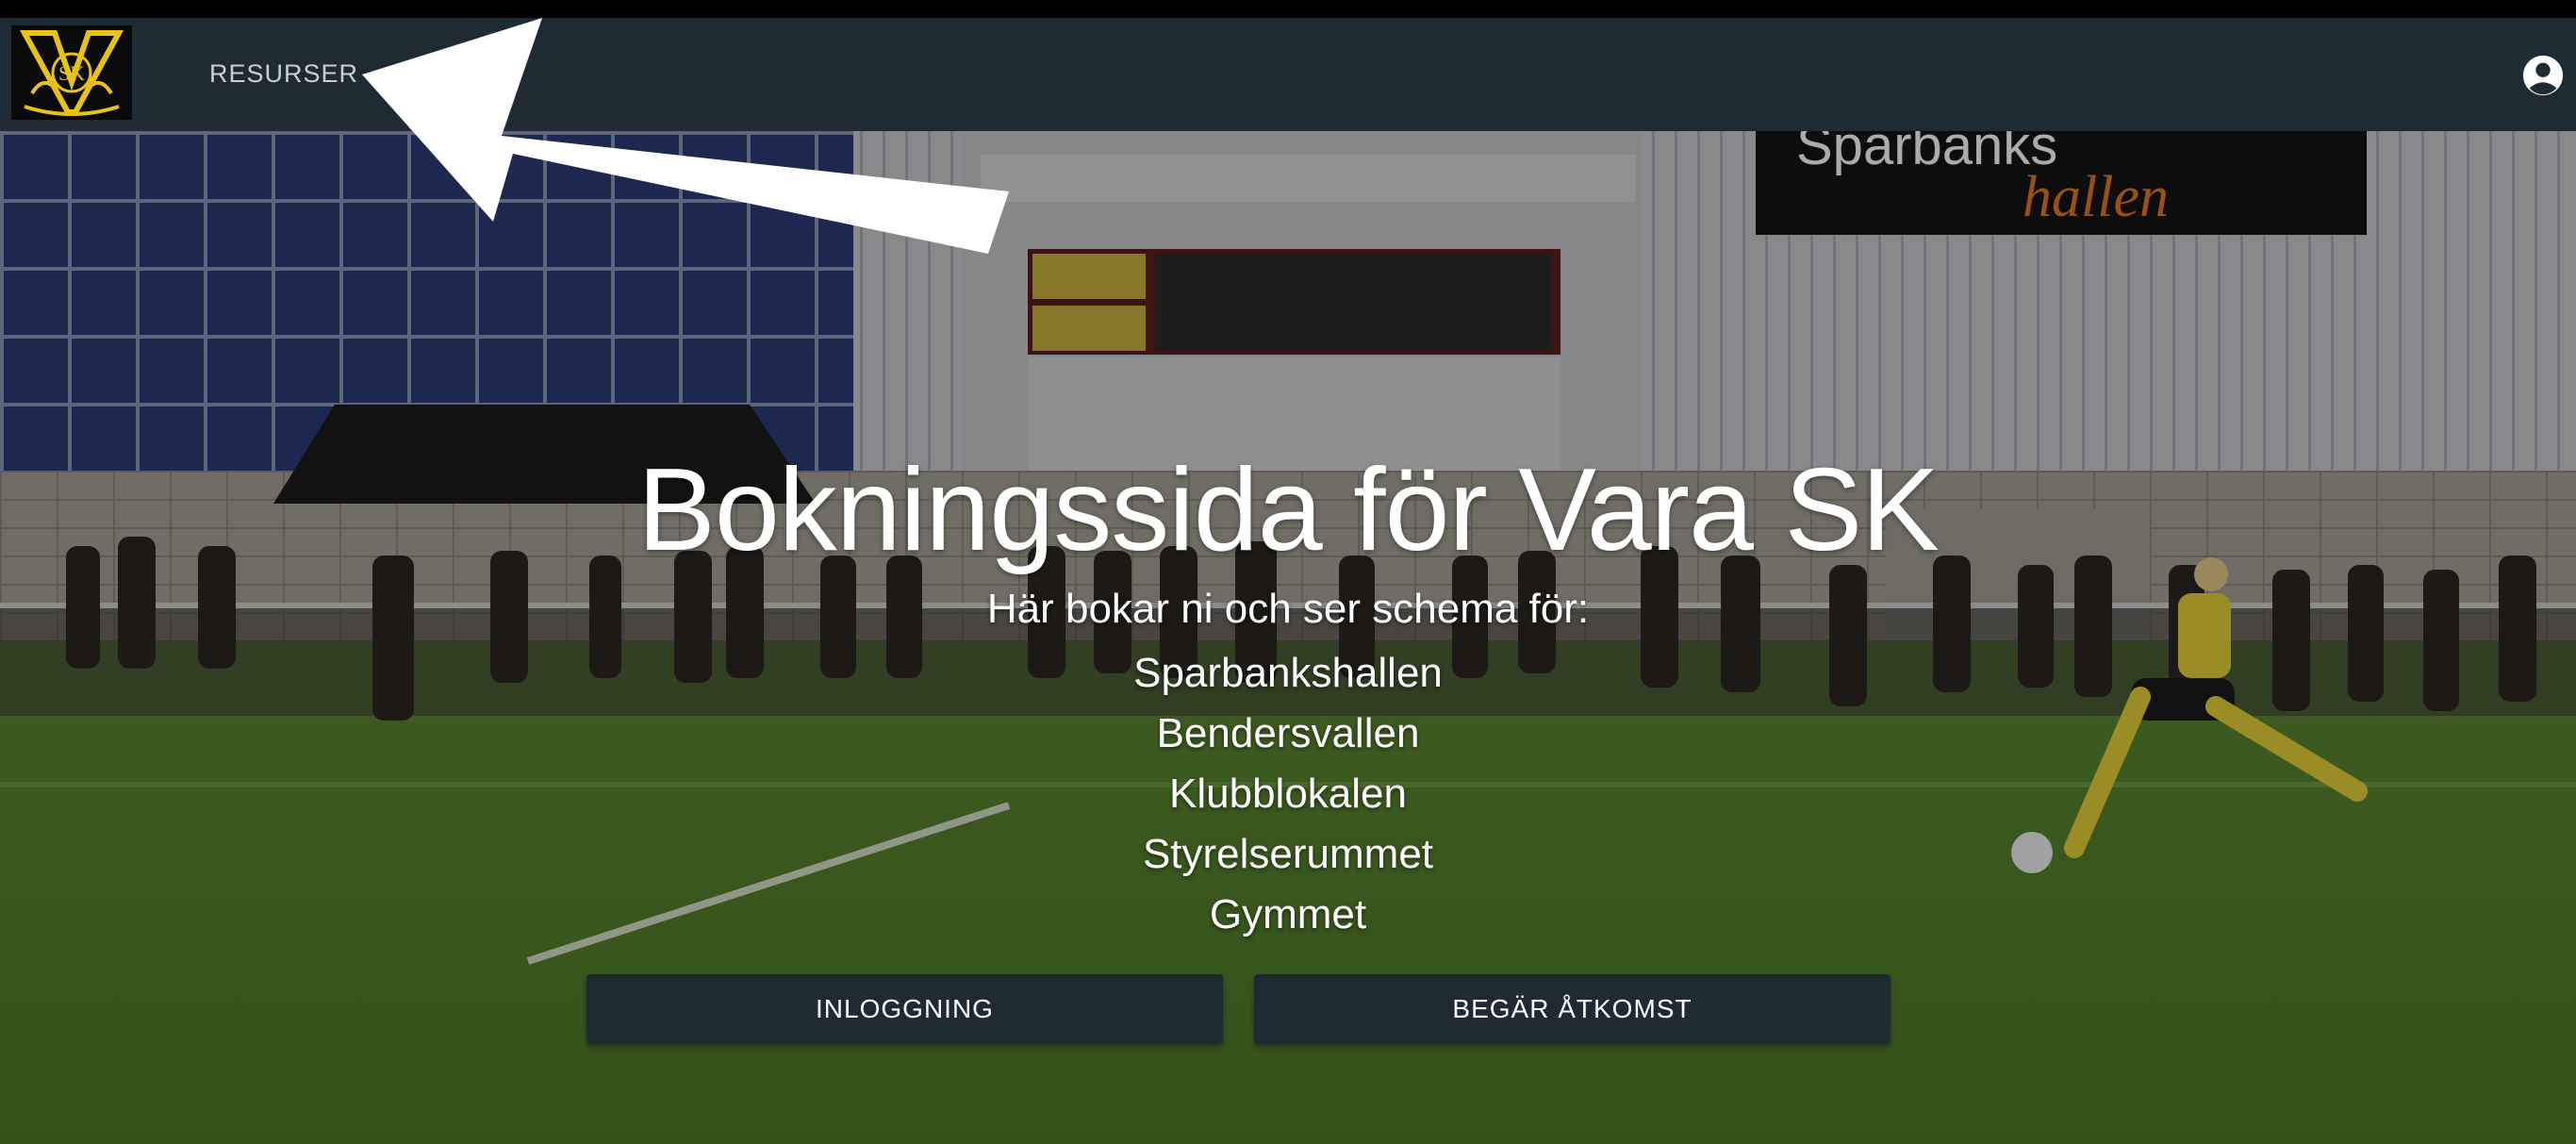 This screenshot has height=1144, width=2576. I want to click on top-strip, so click(1288, 9).